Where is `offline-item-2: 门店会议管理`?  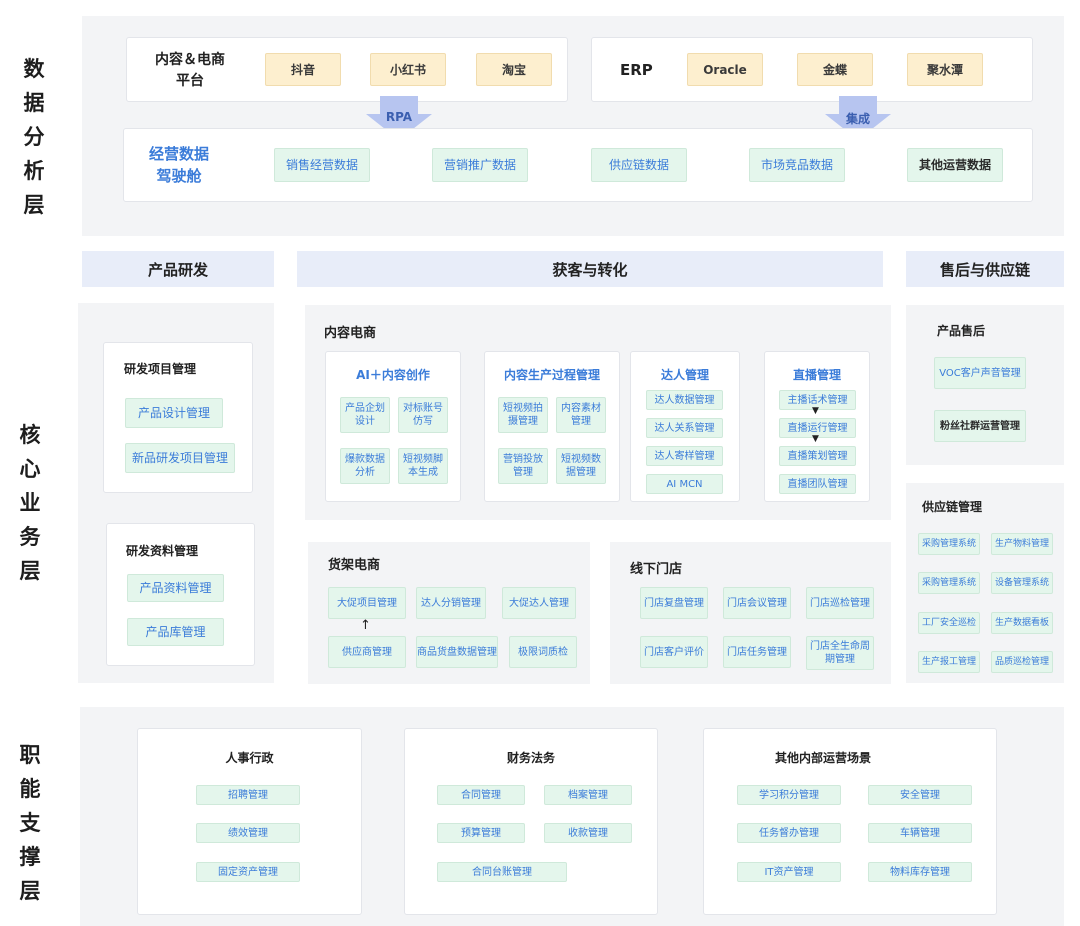 offline-item-2: 门店会议管理 is located at coordinates (757, 603).